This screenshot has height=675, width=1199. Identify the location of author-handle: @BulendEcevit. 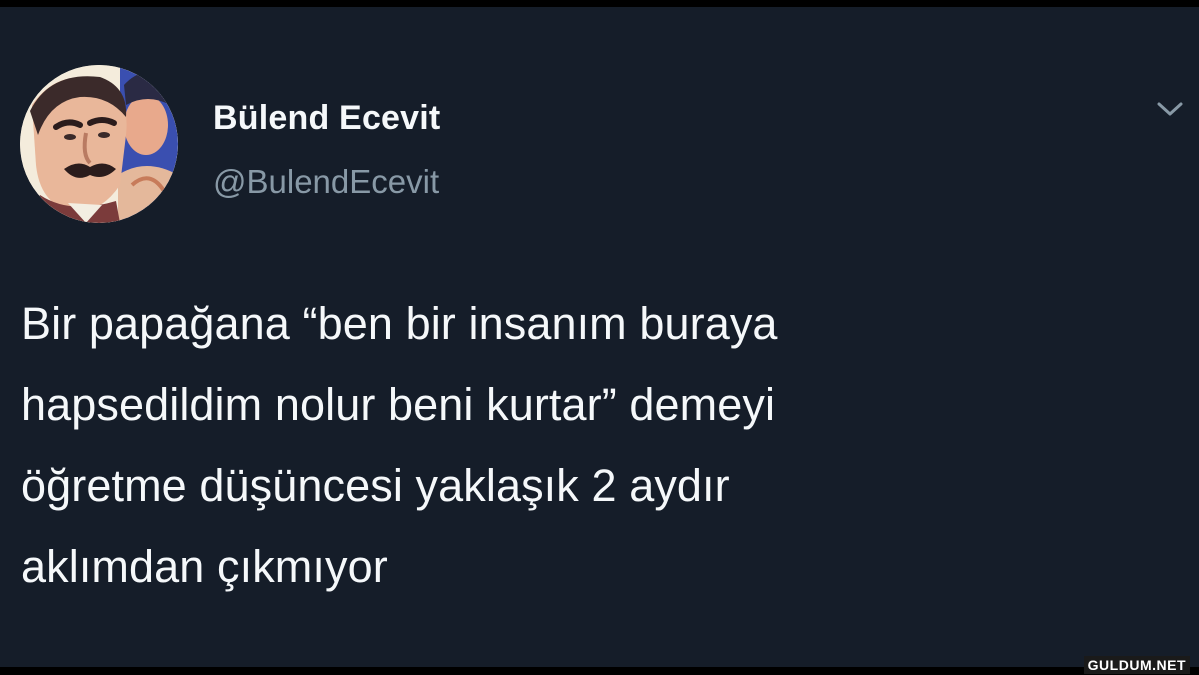
(326, 182).